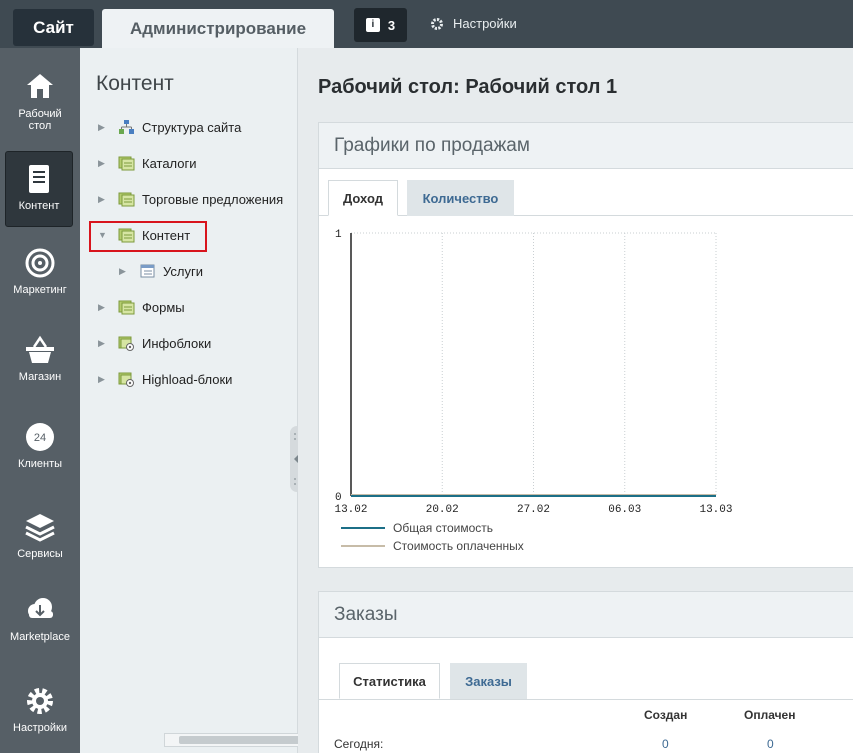 The height and width of the screenshot is (753, 853). What do you see at coordinates (389, 681) in the screenshot?
I see `tab-statistics: Статистика` at bounding box center [389, 681].